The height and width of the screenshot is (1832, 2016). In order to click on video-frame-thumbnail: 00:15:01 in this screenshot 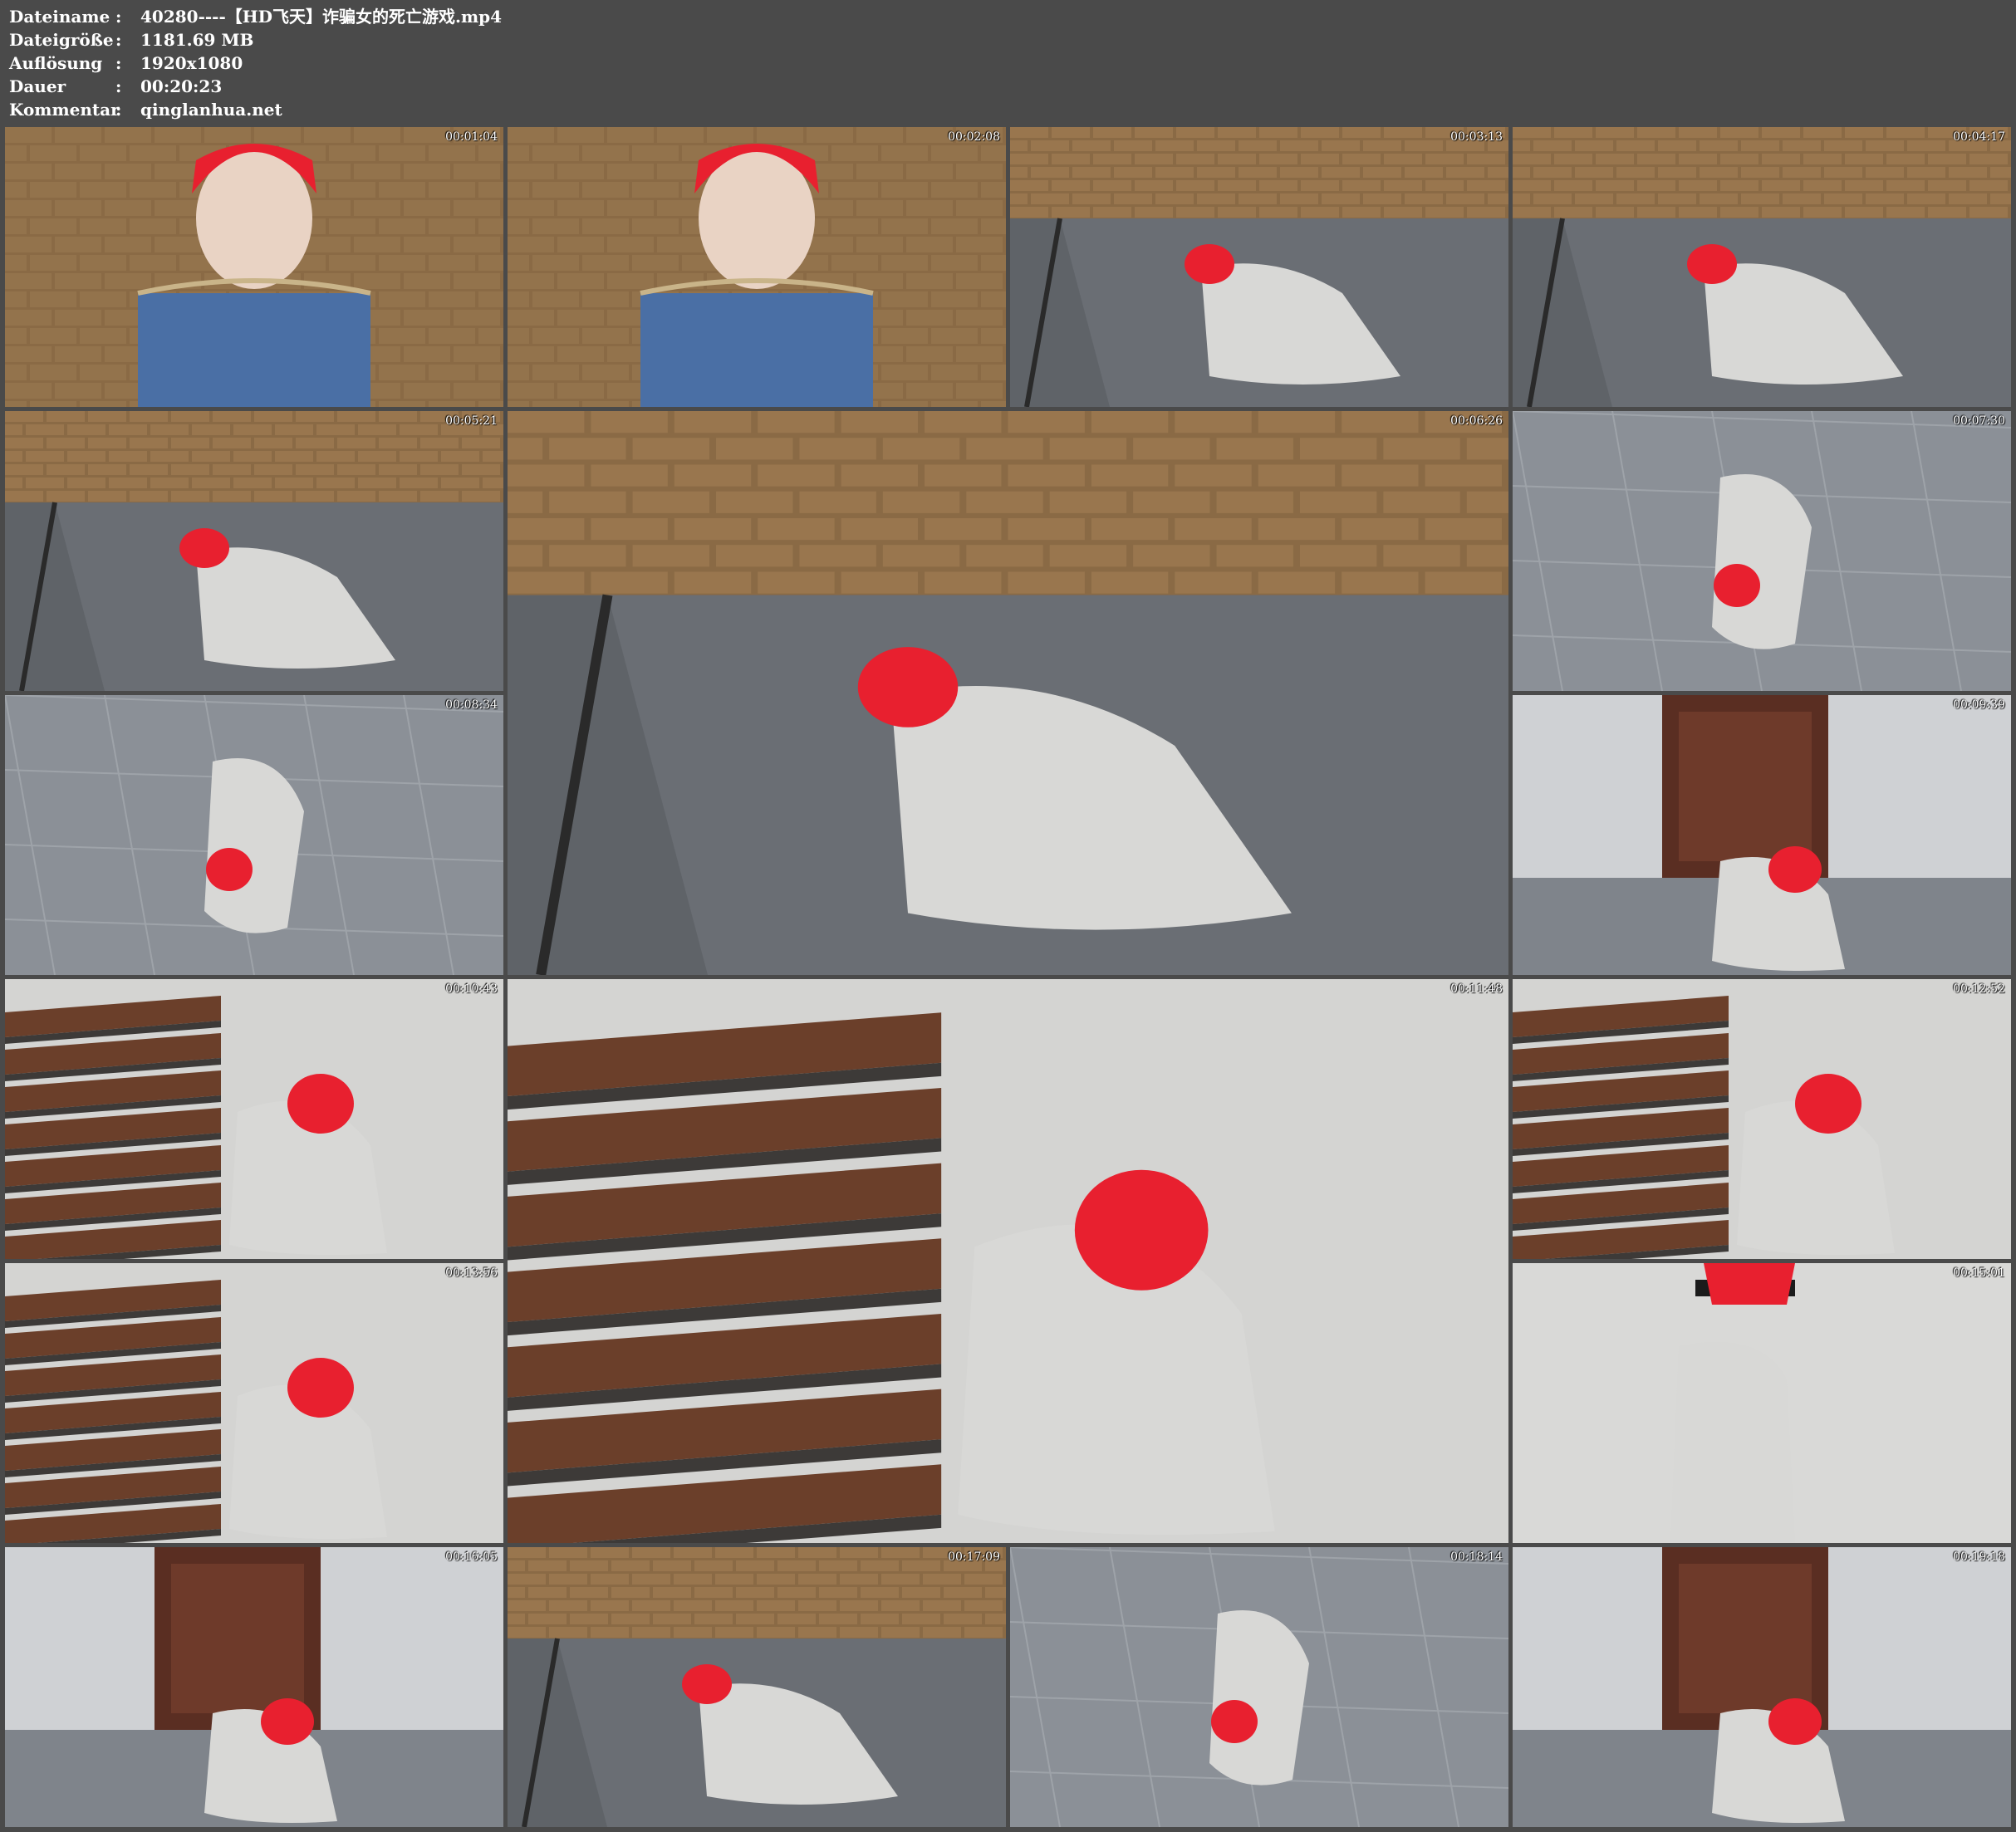, I will do `click(1762, 1403)`.